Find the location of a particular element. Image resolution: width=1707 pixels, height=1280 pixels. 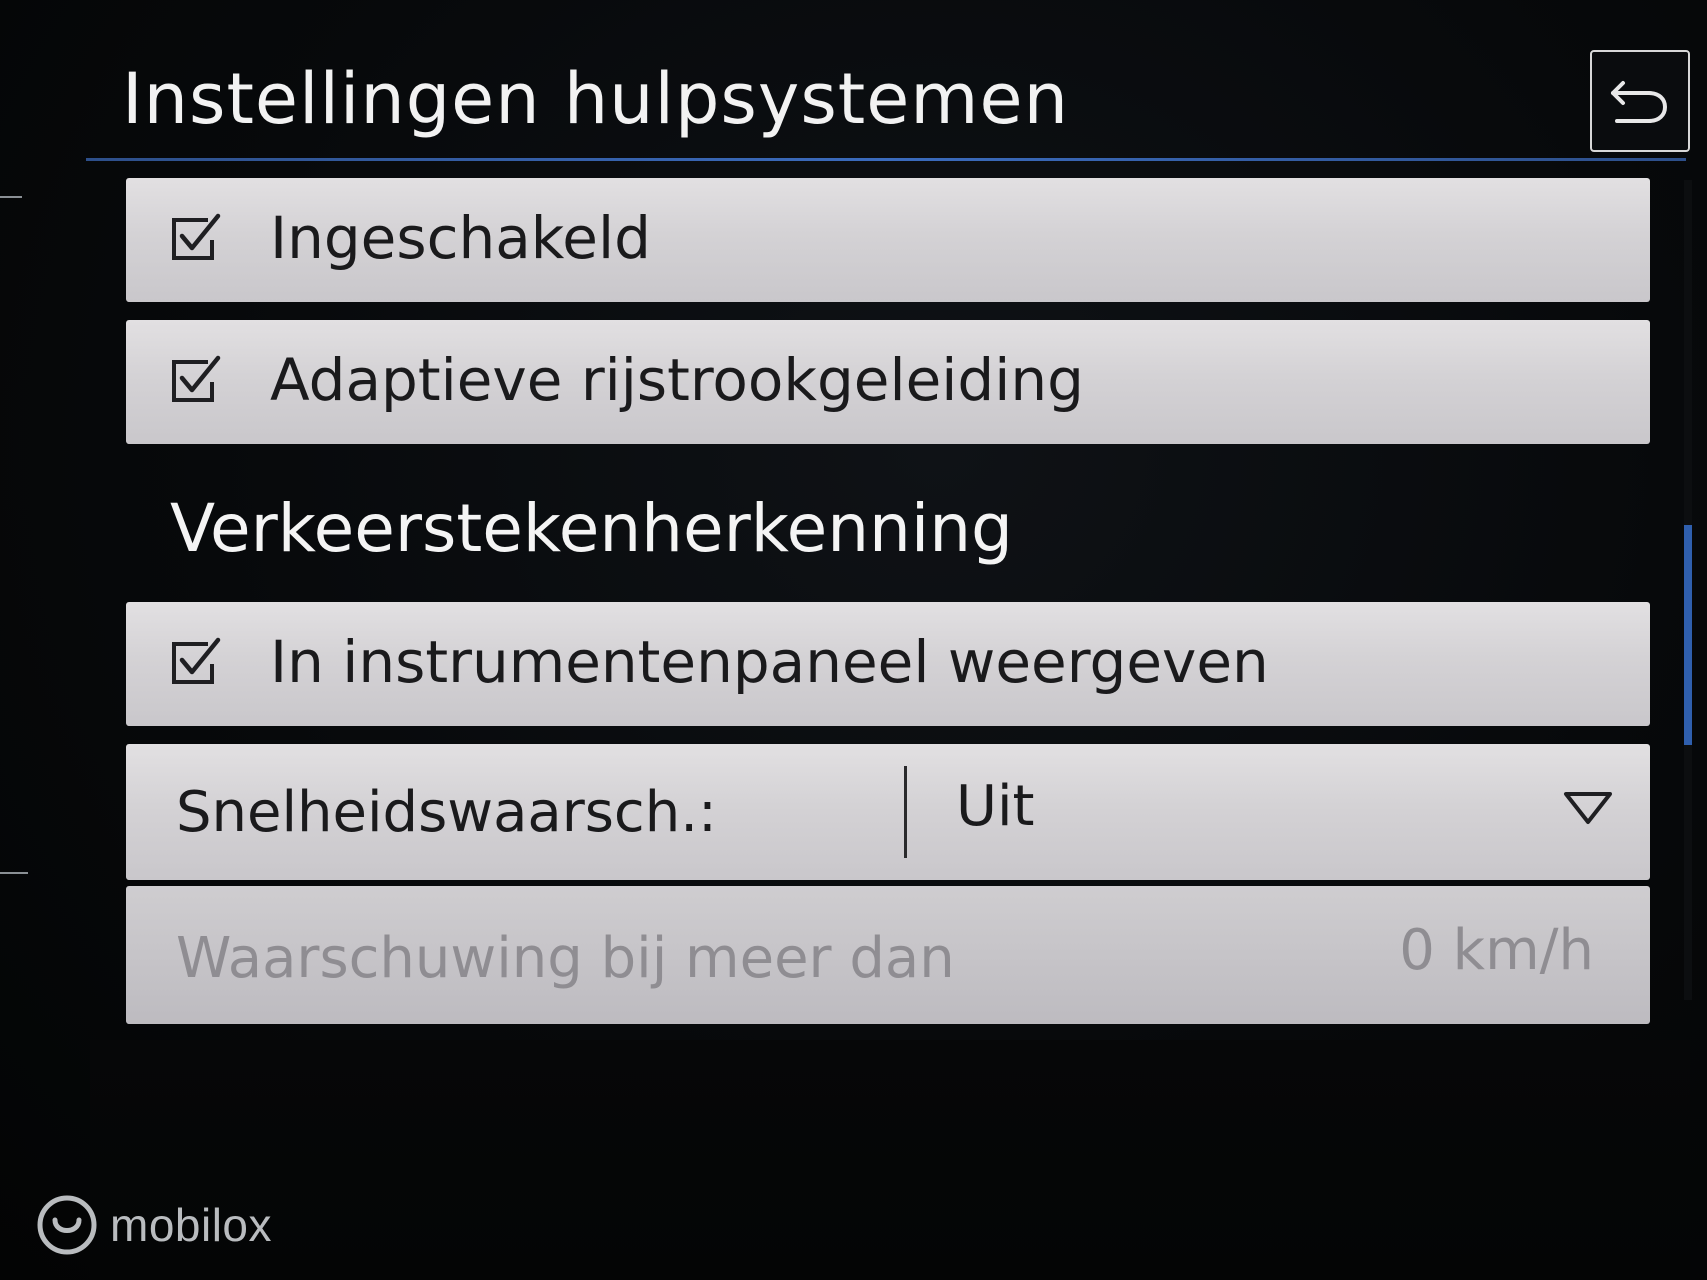

watermark: mobilox is located at coordinates (154, 1225).